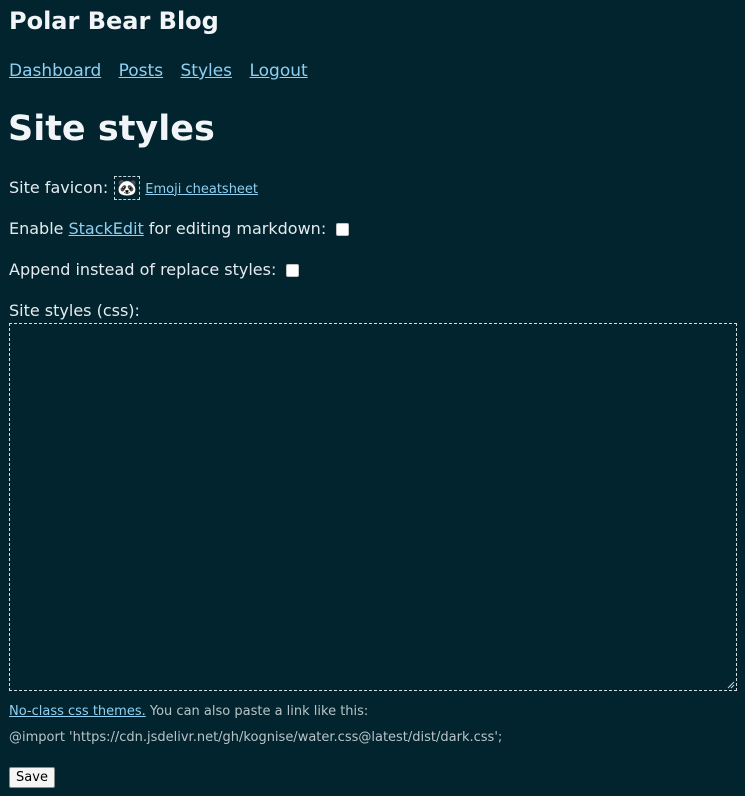 This screenshot has width=745, height=796. What do you see at coordinates (59, 187) in the screenshot?
I see `favicon-label: Site favicon:` at bounding box center [59, 187].